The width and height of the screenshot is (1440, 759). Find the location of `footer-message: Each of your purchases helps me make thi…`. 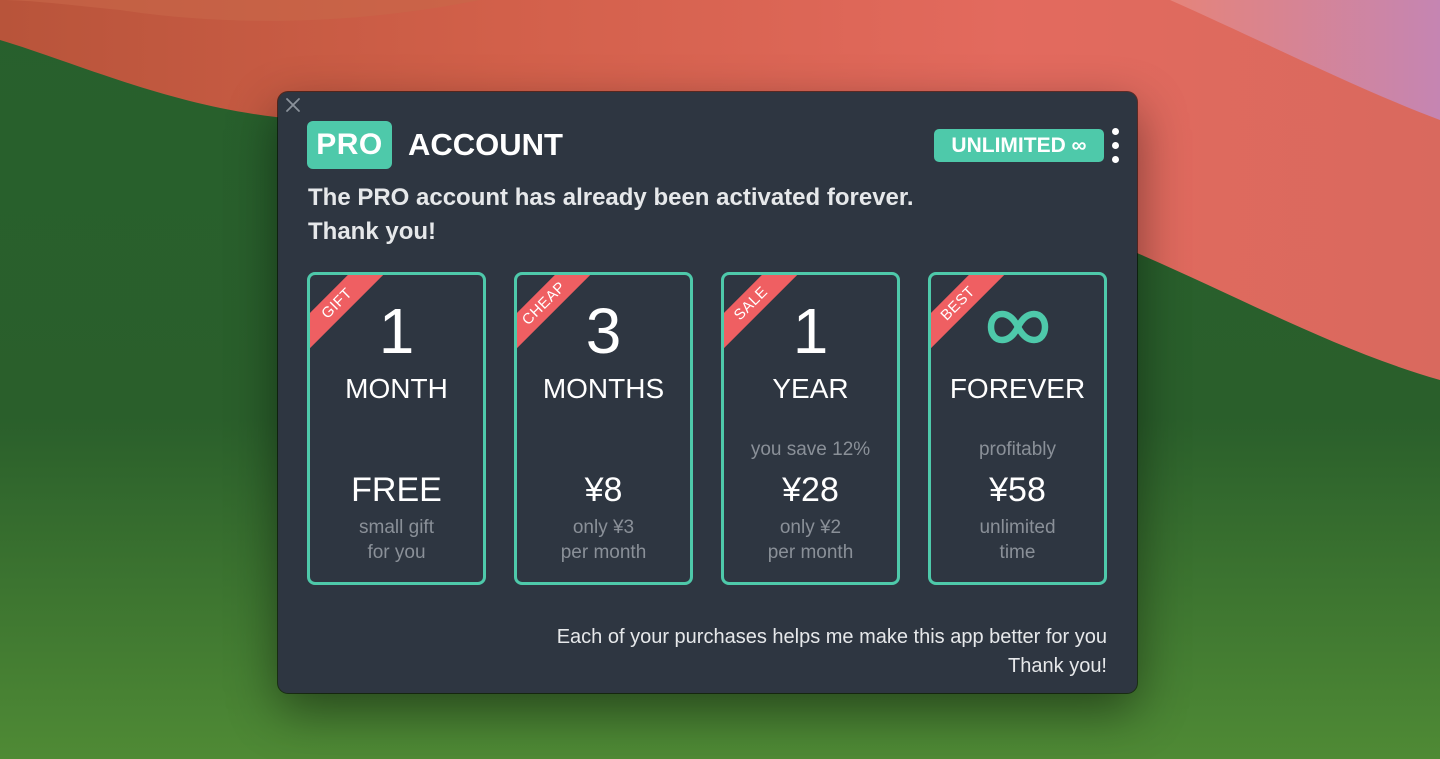

footer-message: Each of your purchases helps me make thi… is located at coordinates (832, 652).